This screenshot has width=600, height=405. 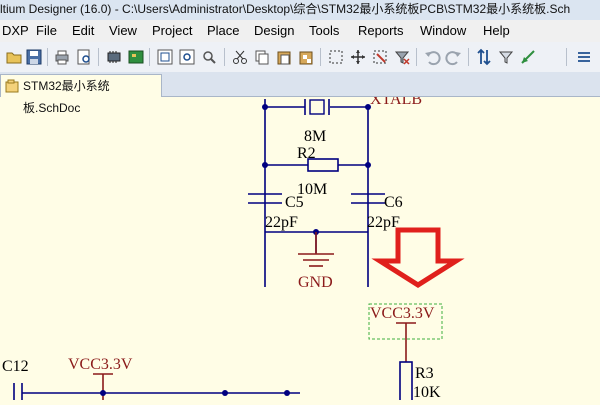 I want to click on cross-probe-icon, so click(x=484, y=57).